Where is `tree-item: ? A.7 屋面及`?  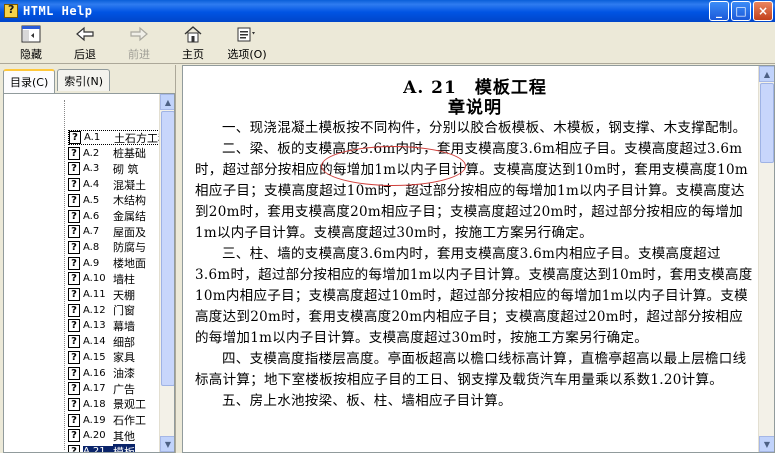 tree-item: ? A.7 屋面及 is located at coordinates (107, 231).